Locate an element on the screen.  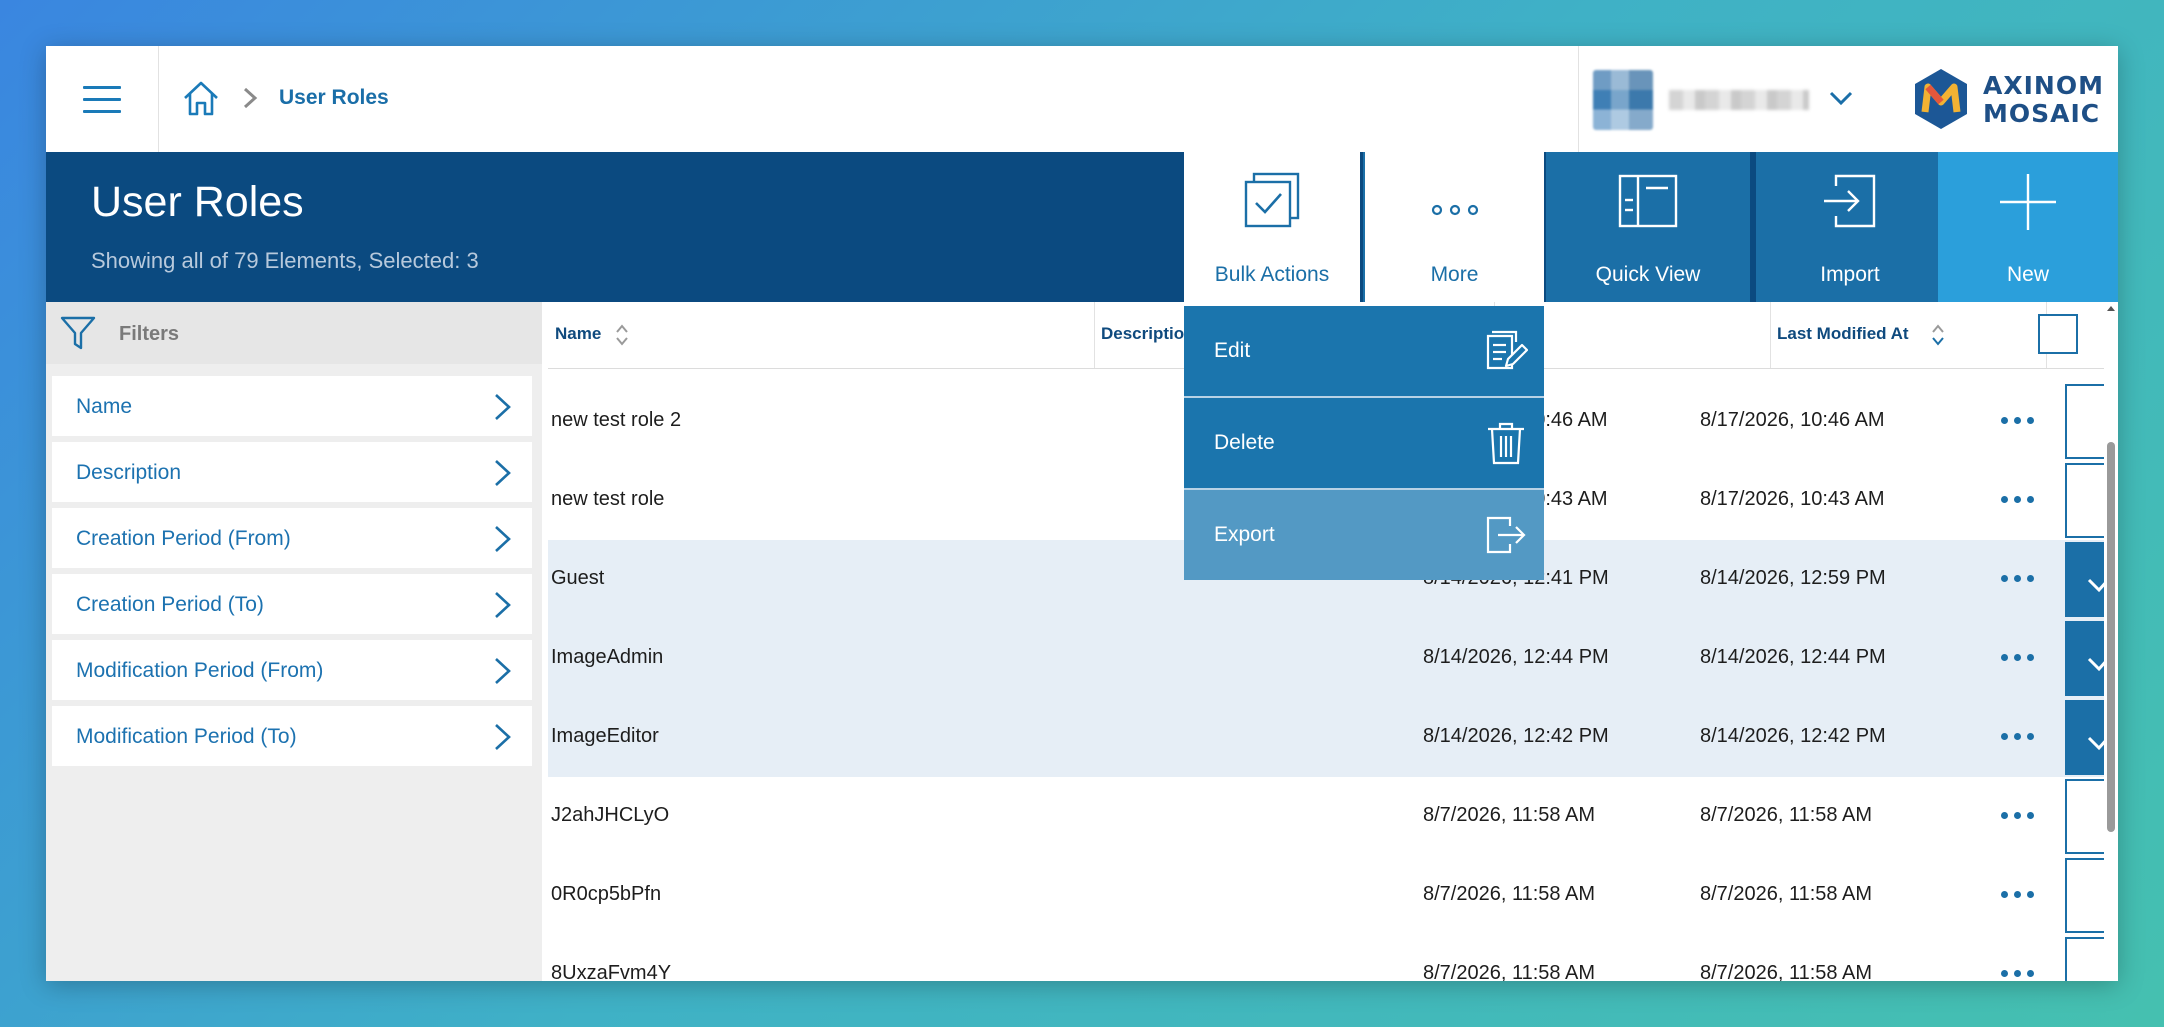
chevron-down-icon is located at coordinates (1841, 98).